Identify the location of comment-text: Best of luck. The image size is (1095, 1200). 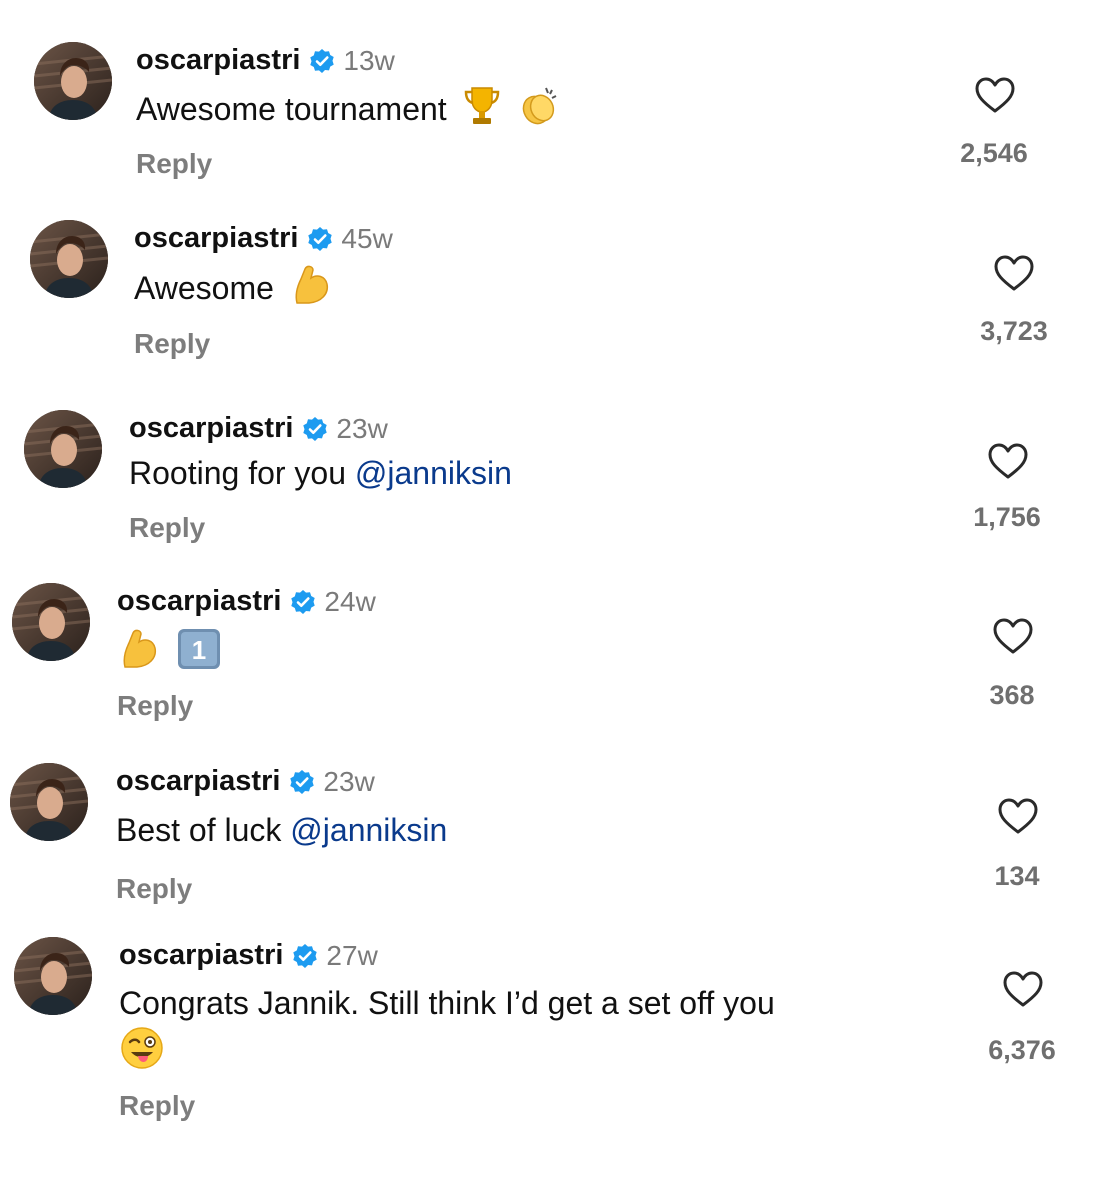
(199, 830).